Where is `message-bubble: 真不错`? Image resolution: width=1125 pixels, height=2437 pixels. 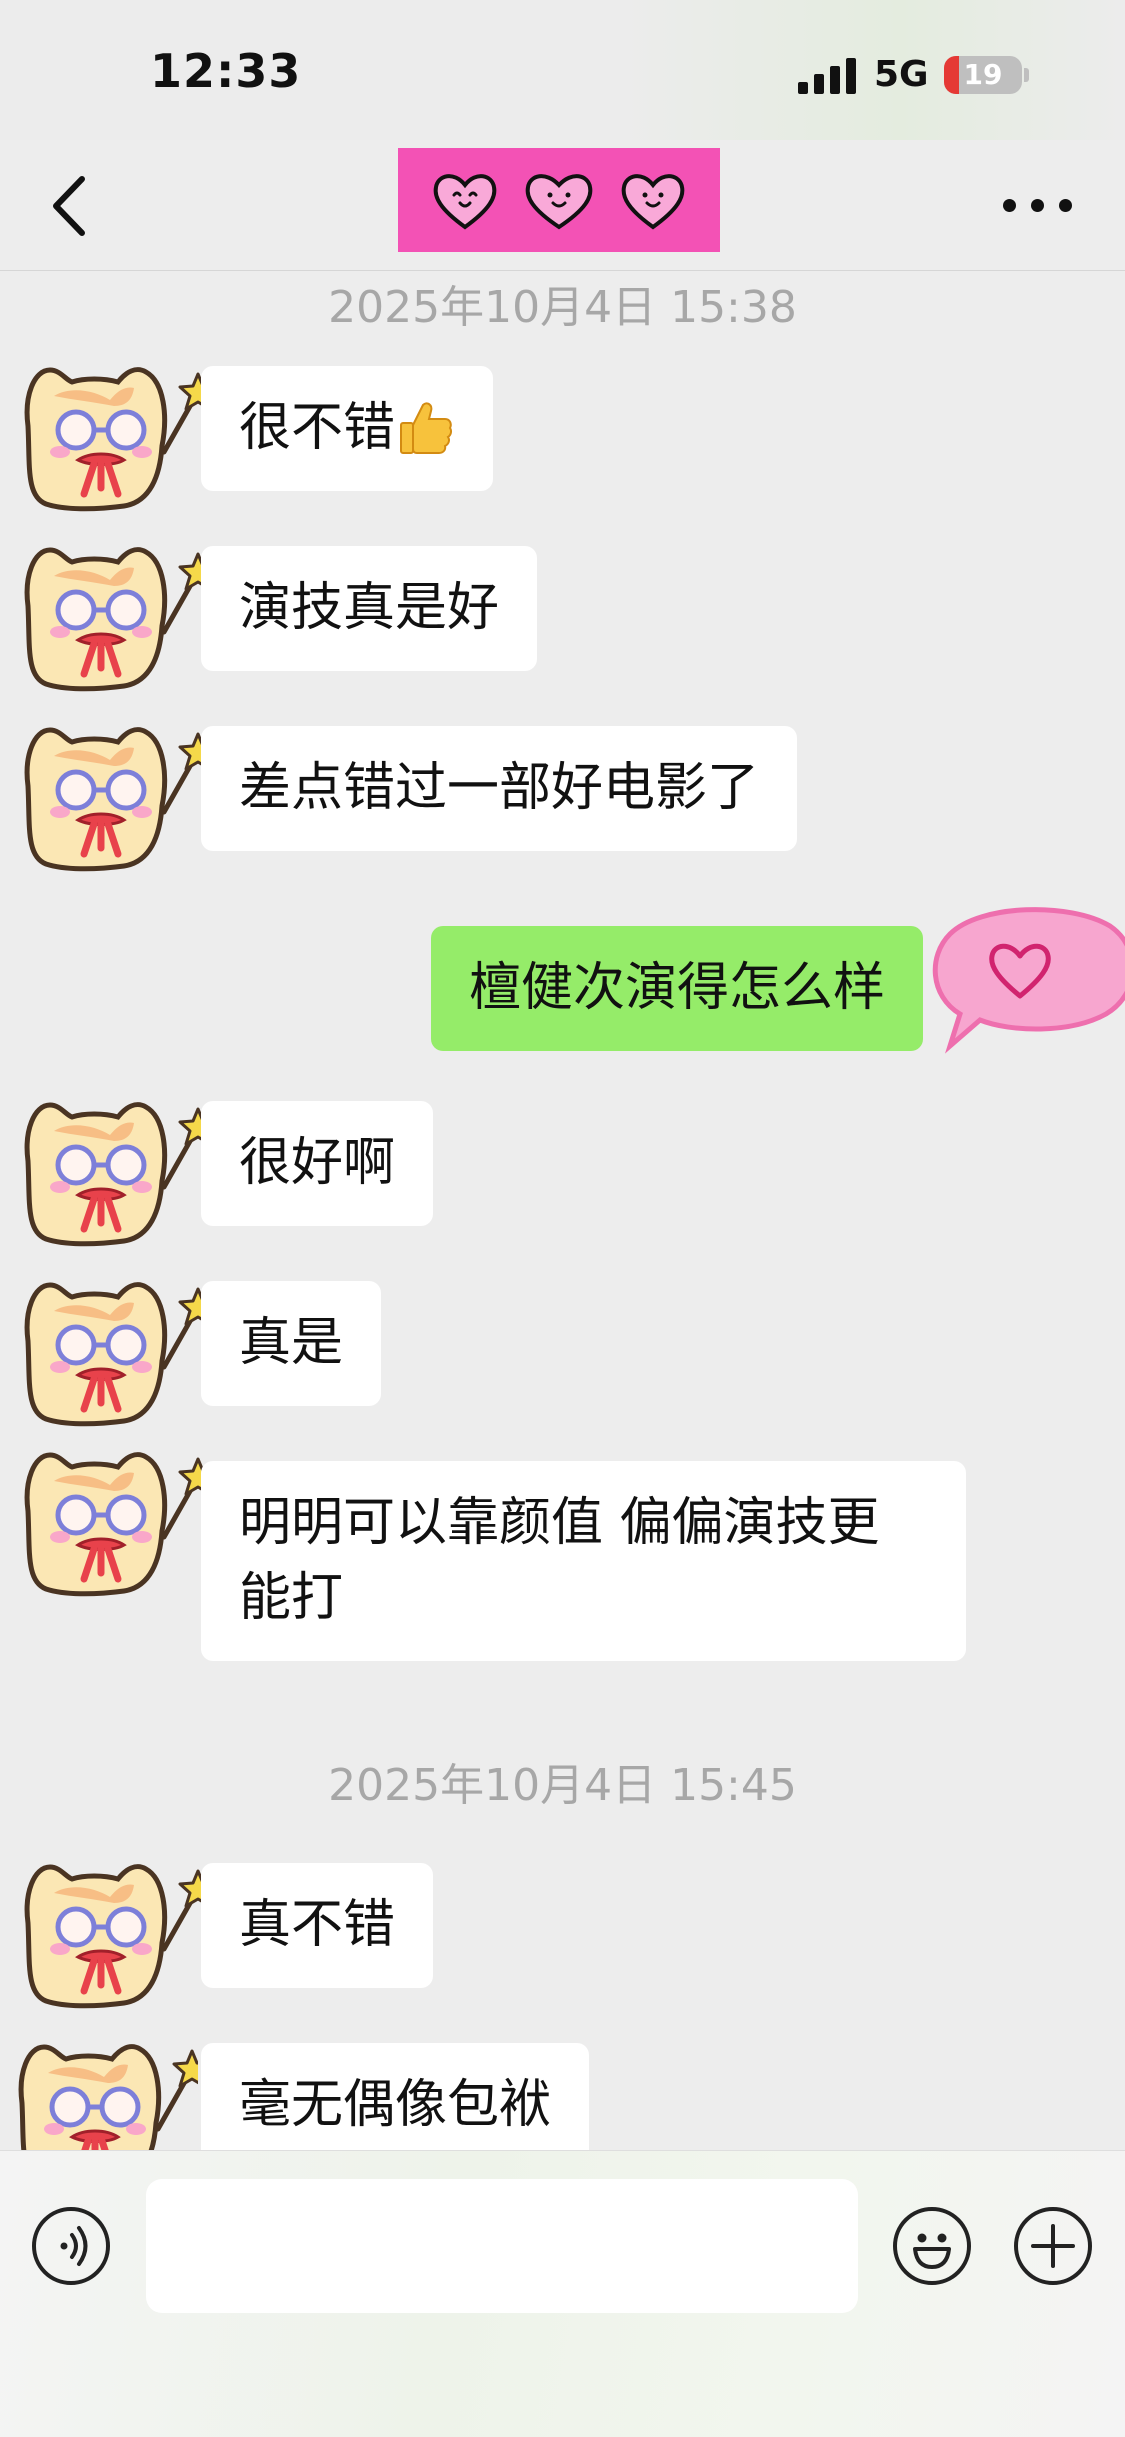
message-bubble: 真不错 is located at coordinates (317, 1925).